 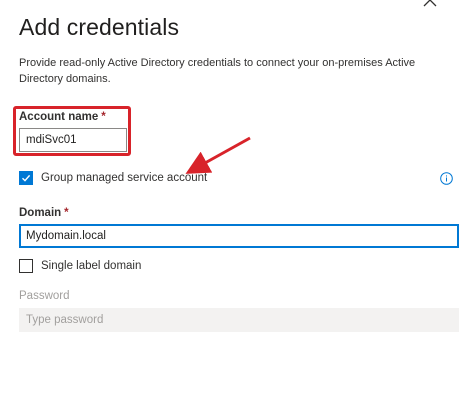 I want to click on gmsa-checkbox-label: Group managed service account, so click(x=124, y=178).